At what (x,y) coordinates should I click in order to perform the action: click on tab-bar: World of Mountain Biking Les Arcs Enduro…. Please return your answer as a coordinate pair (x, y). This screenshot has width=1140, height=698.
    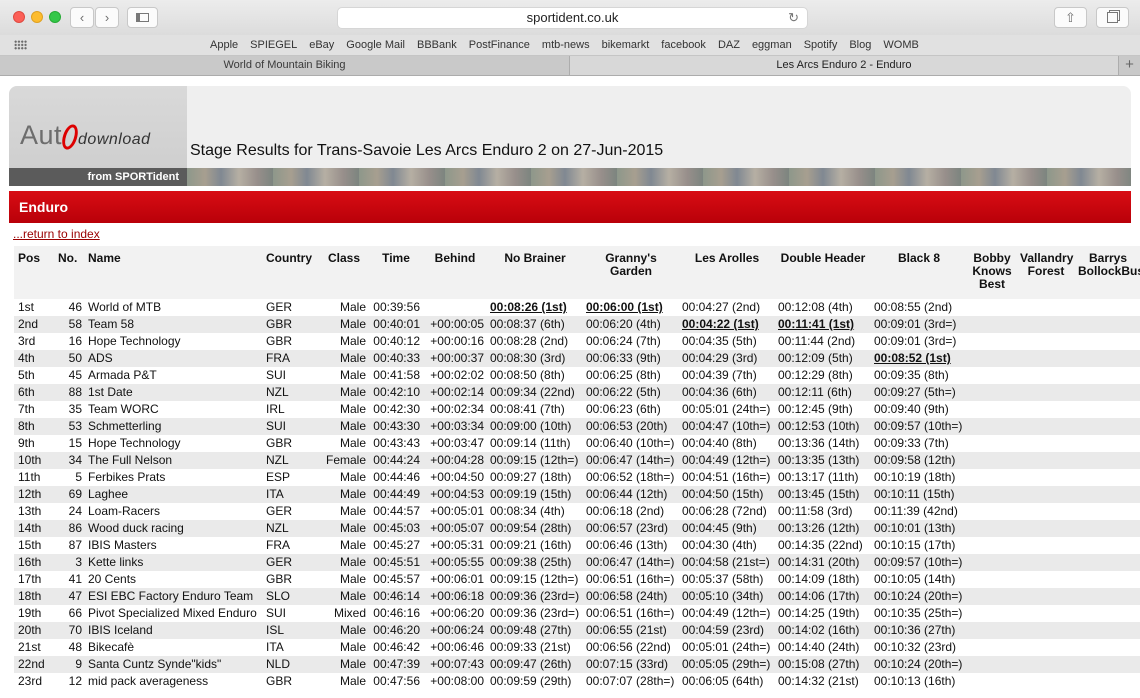
    Looking at the image, I should click on (570, 66).